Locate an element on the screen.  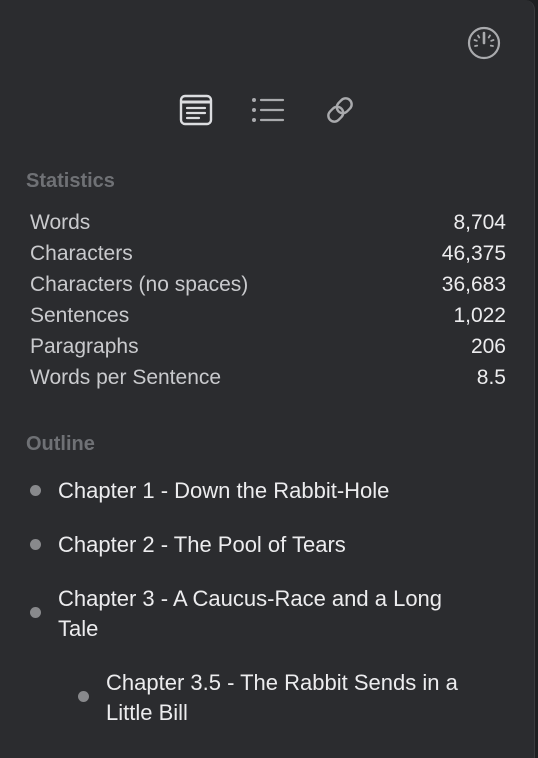
list-icon is located at coordinates (268, 110).